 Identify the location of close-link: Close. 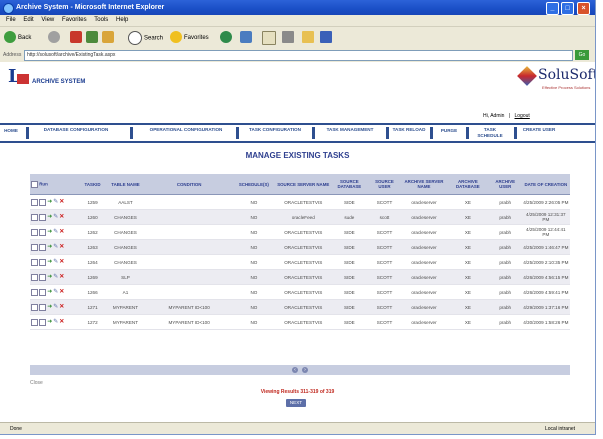
(36, 383).